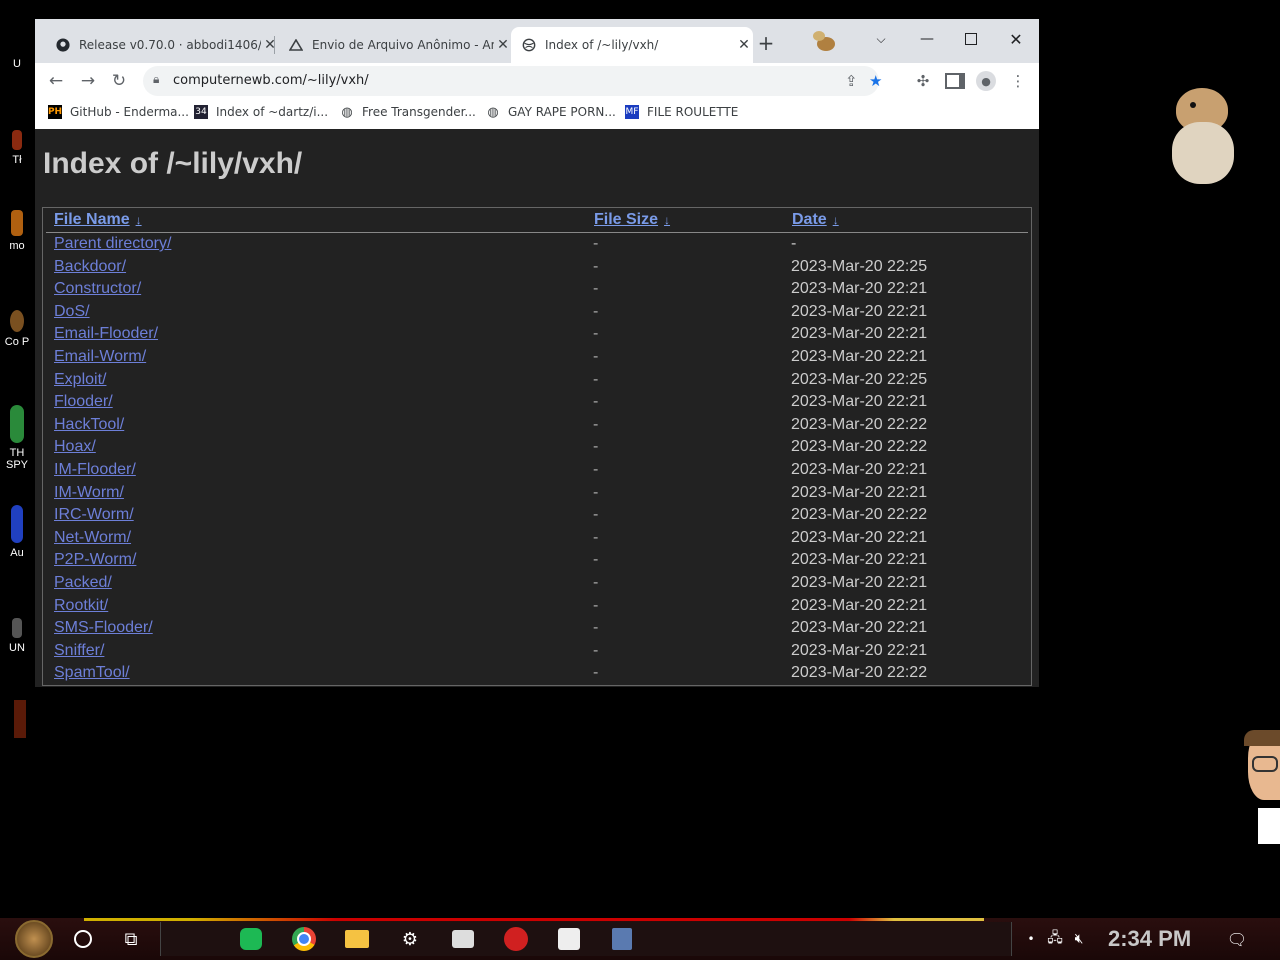  What do you see at coordinates (72, 312) in the screenshot?
I see `file-link: DoS/` at bounding box center [72, 312].